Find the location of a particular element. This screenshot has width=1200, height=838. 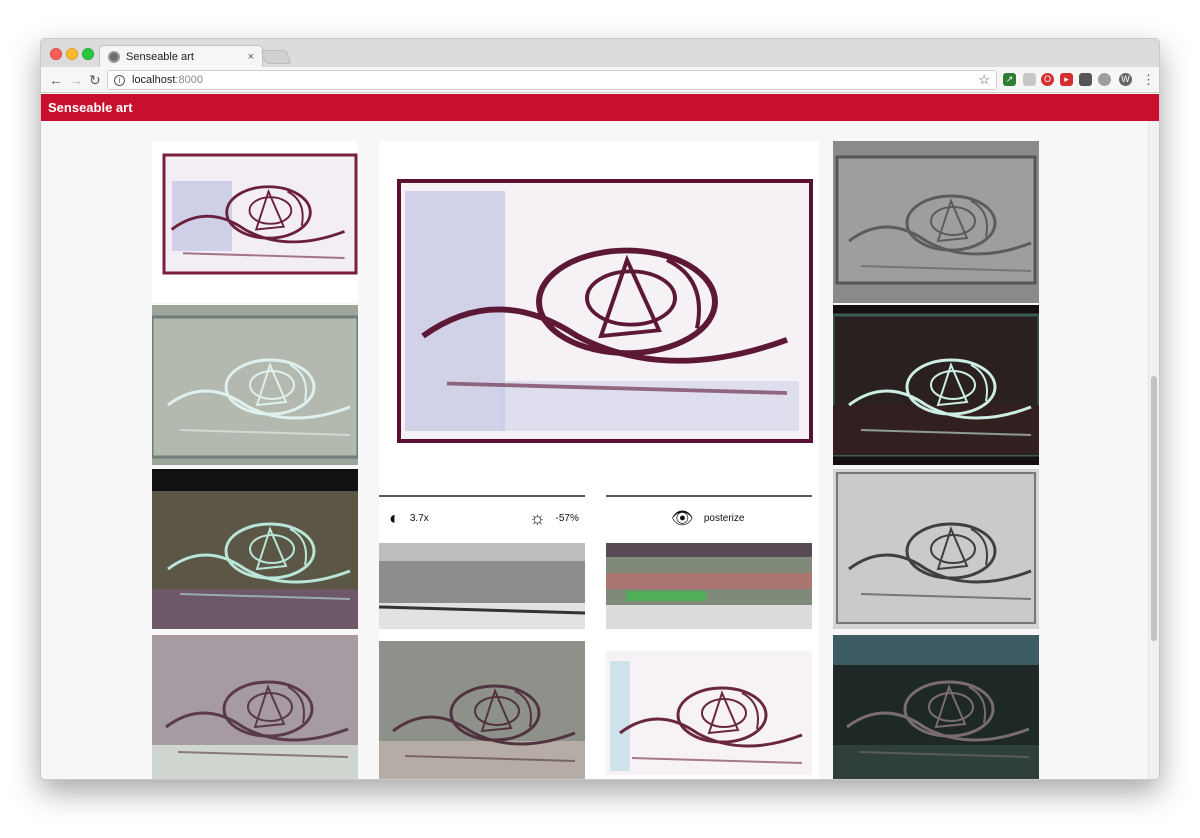

extension-cloud-icon is located at coordinates (1029, 79).